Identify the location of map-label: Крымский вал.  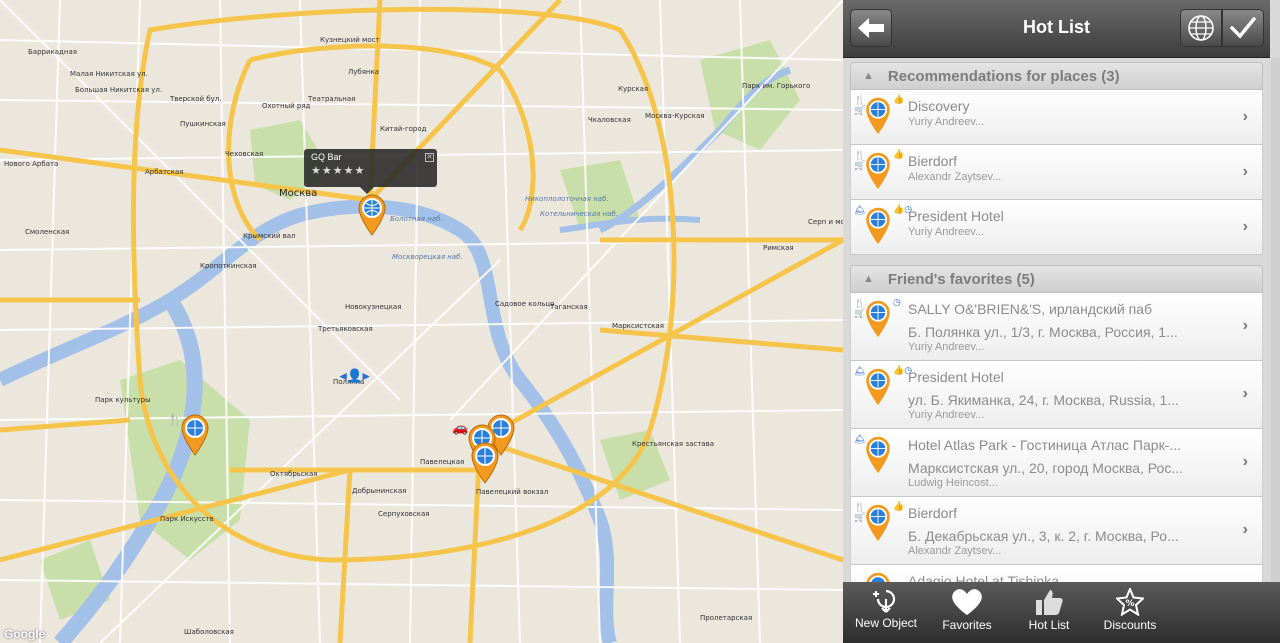
(269, 236).